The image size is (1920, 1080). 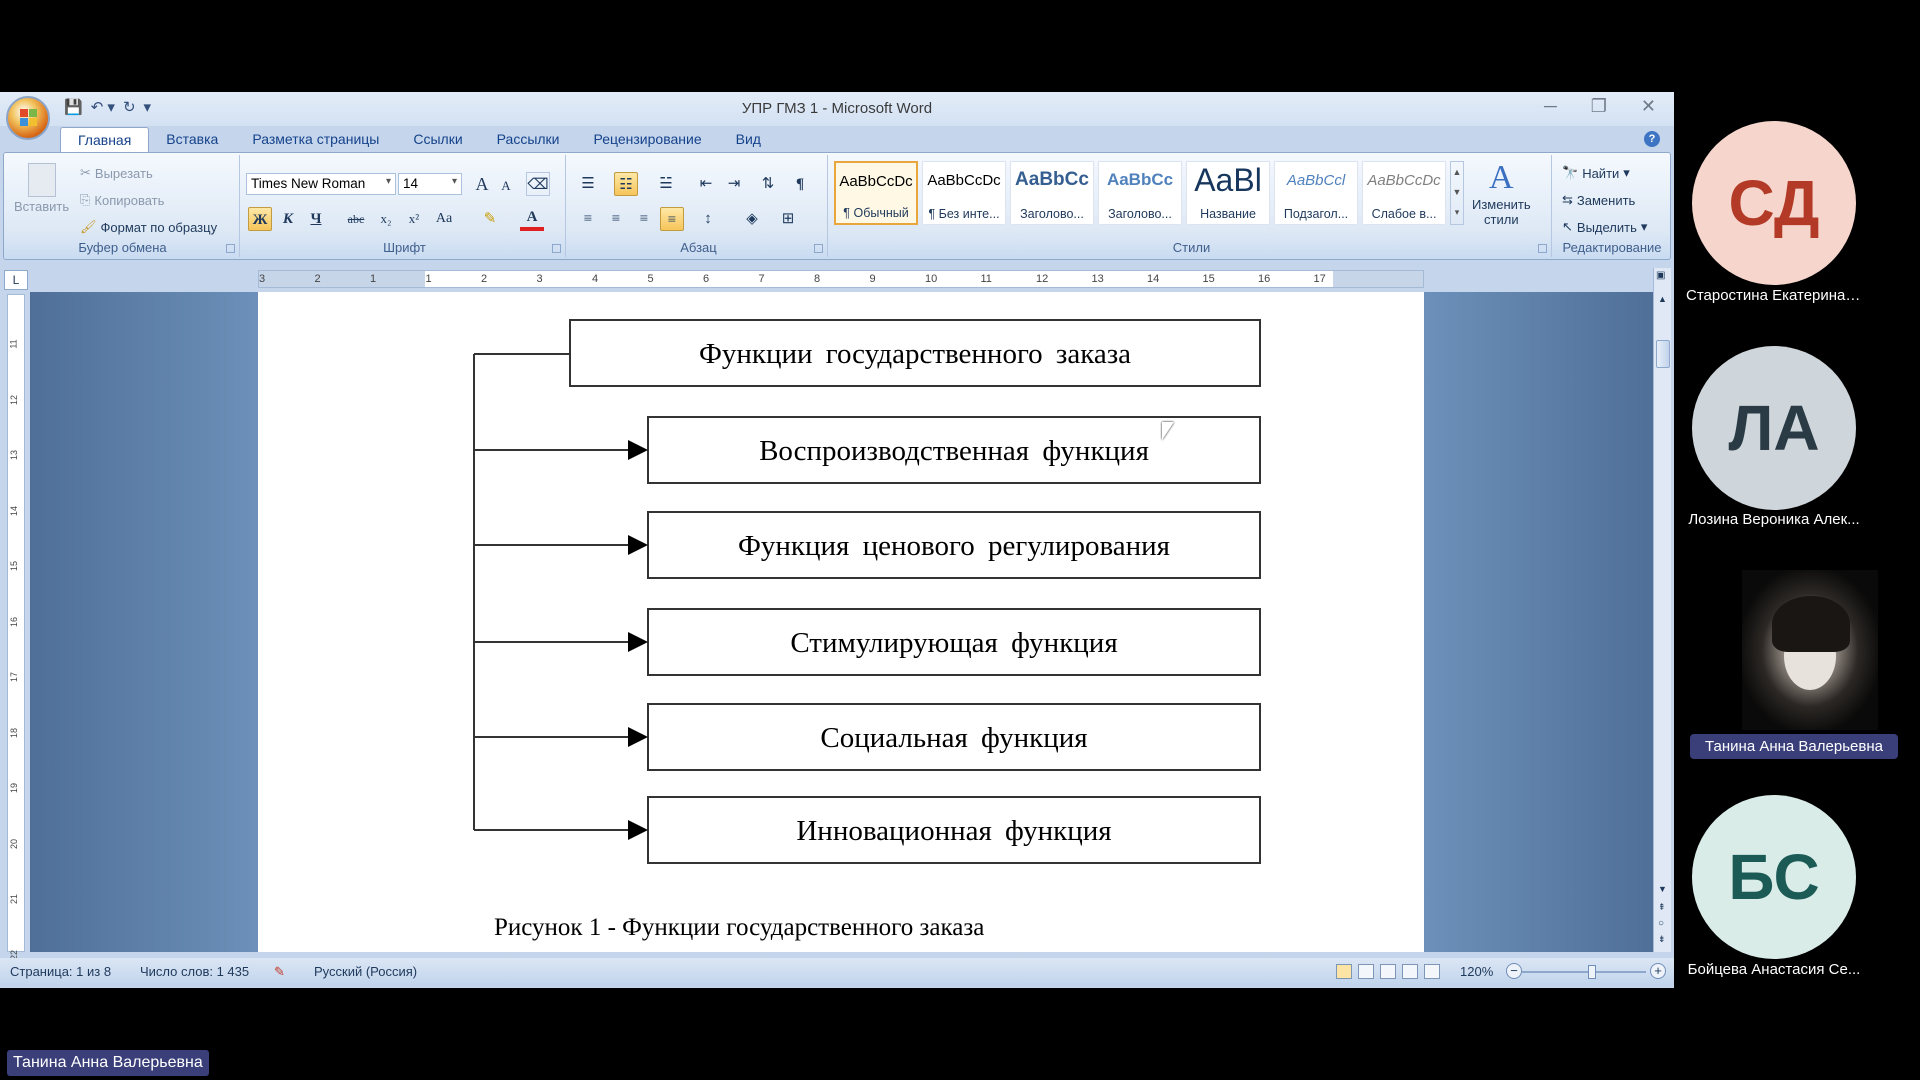 What do you see at coordinates (768, 184) in the screenshot?
I see `sort-icon: ⇅` at bounding box center [768, 184].